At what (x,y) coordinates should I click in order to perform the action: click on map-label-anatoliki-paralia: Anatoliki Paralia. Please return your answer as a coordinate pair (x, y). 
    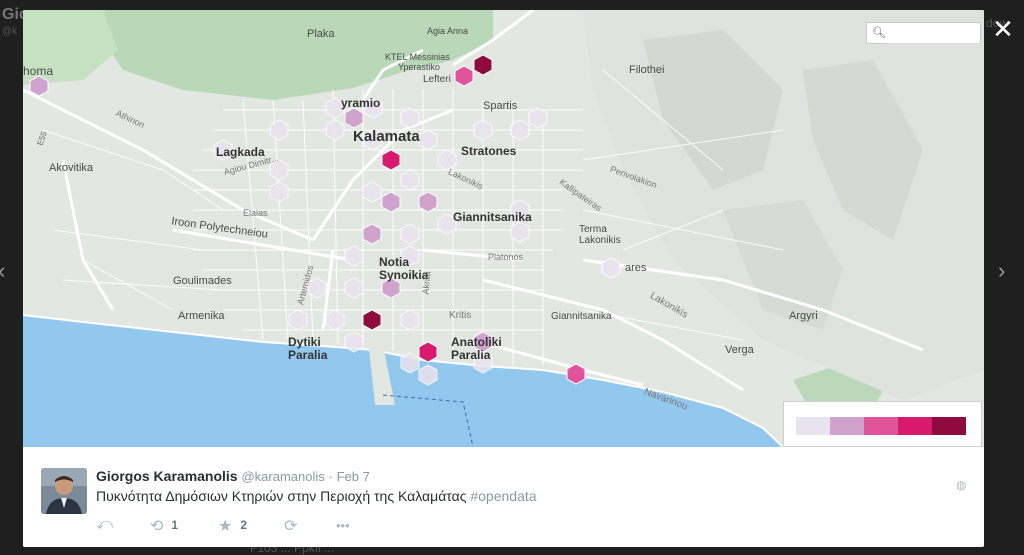
    Looking at the image, I should click on (476, 348).